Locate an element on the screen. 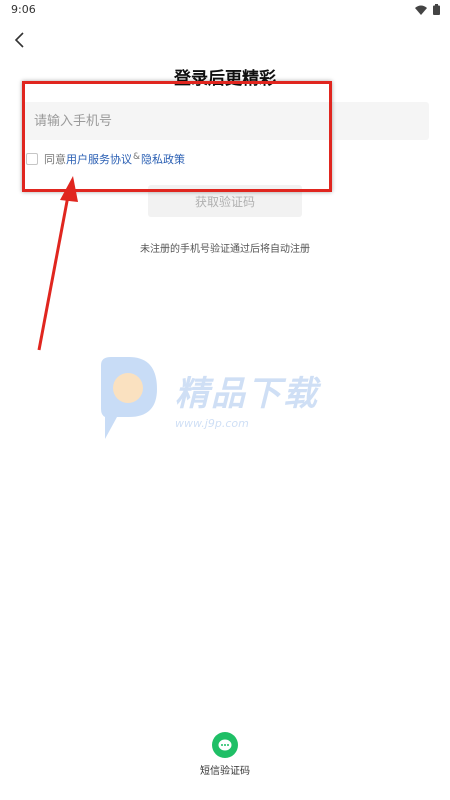  user-agreement-link: 用户服务协议 is located at coordinates (99, 159).